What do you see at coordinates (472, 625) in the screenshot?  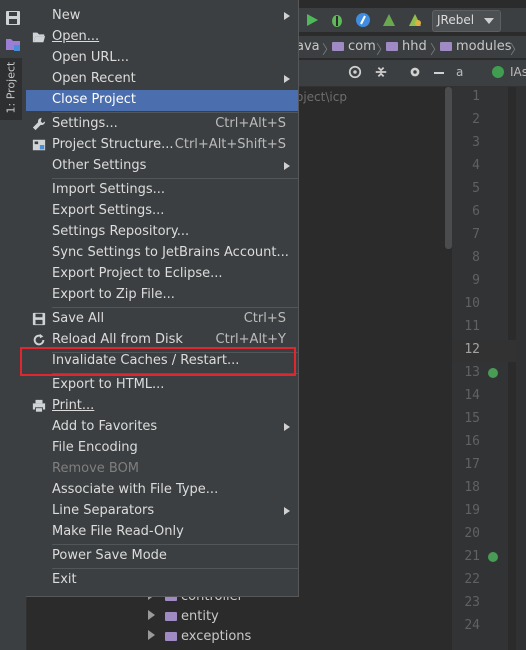 I see `line-number: 24` at bounding box center [472, 625].